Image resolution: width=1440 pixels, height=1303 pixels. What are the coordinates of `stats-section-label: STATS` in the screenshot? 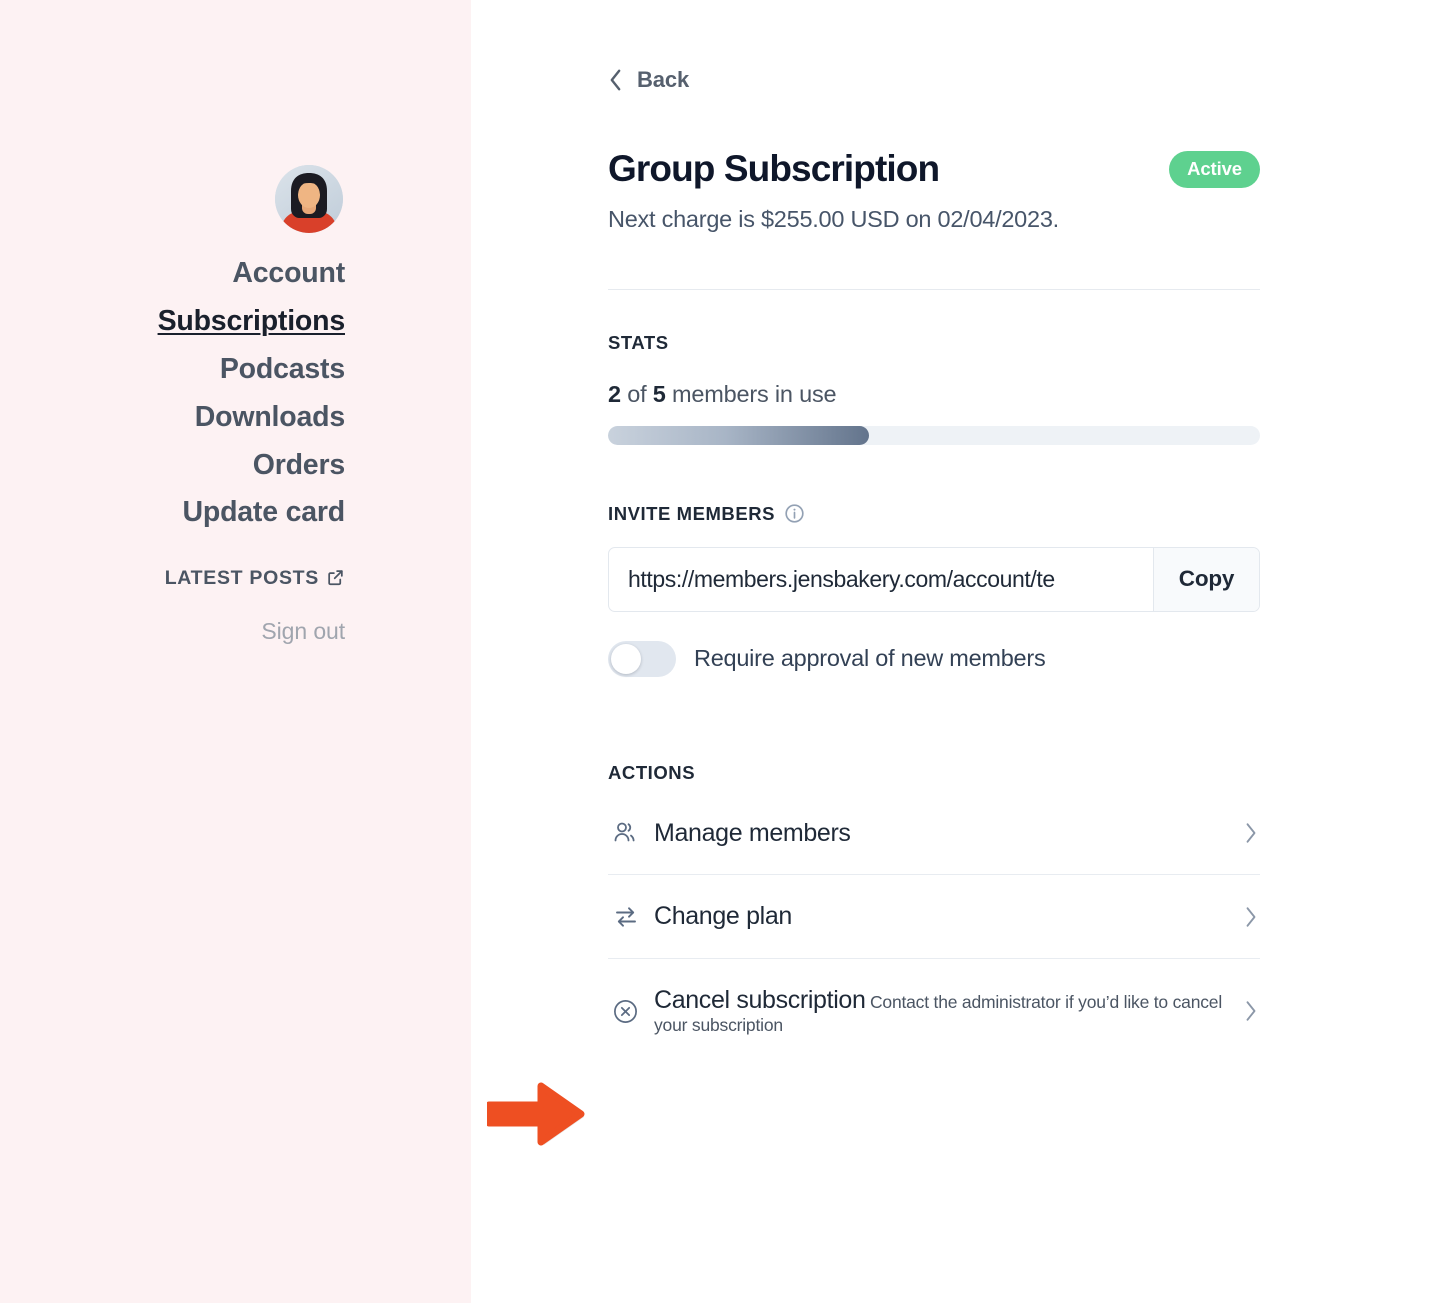 It's located at (638, 342).